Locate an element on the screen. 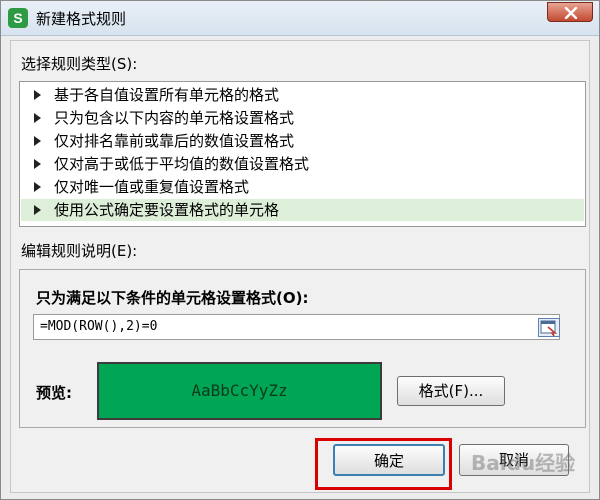 This screenshot has height=500, width=600. rule-type-text: 基于各自值设置所有单元格的格式 is located at coordinates (167, 95).